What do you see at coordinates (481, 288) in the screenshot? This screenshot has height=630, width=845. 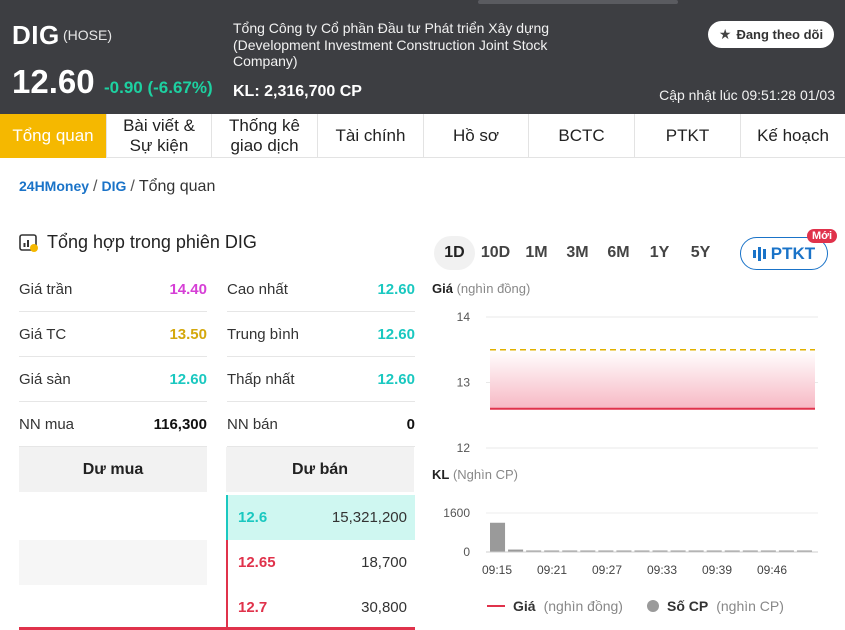 I see `price-axis-title: Giá (nghìn đồng)` at bounding box center [481, 288].